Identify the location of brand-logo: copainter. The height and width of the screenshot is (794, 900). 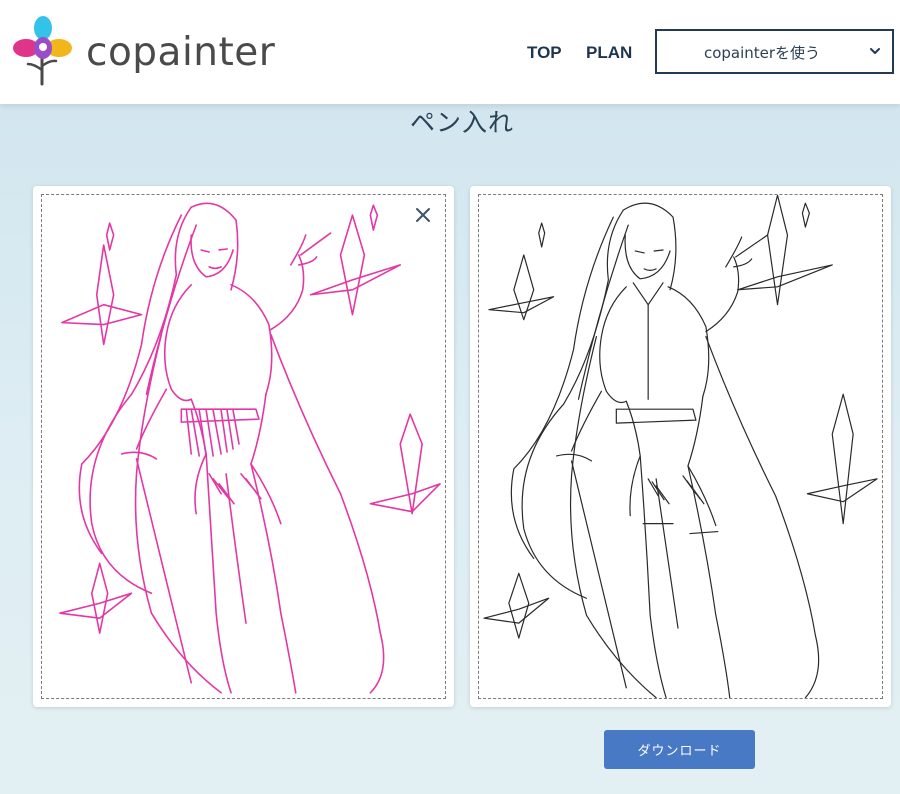
(144, 50).